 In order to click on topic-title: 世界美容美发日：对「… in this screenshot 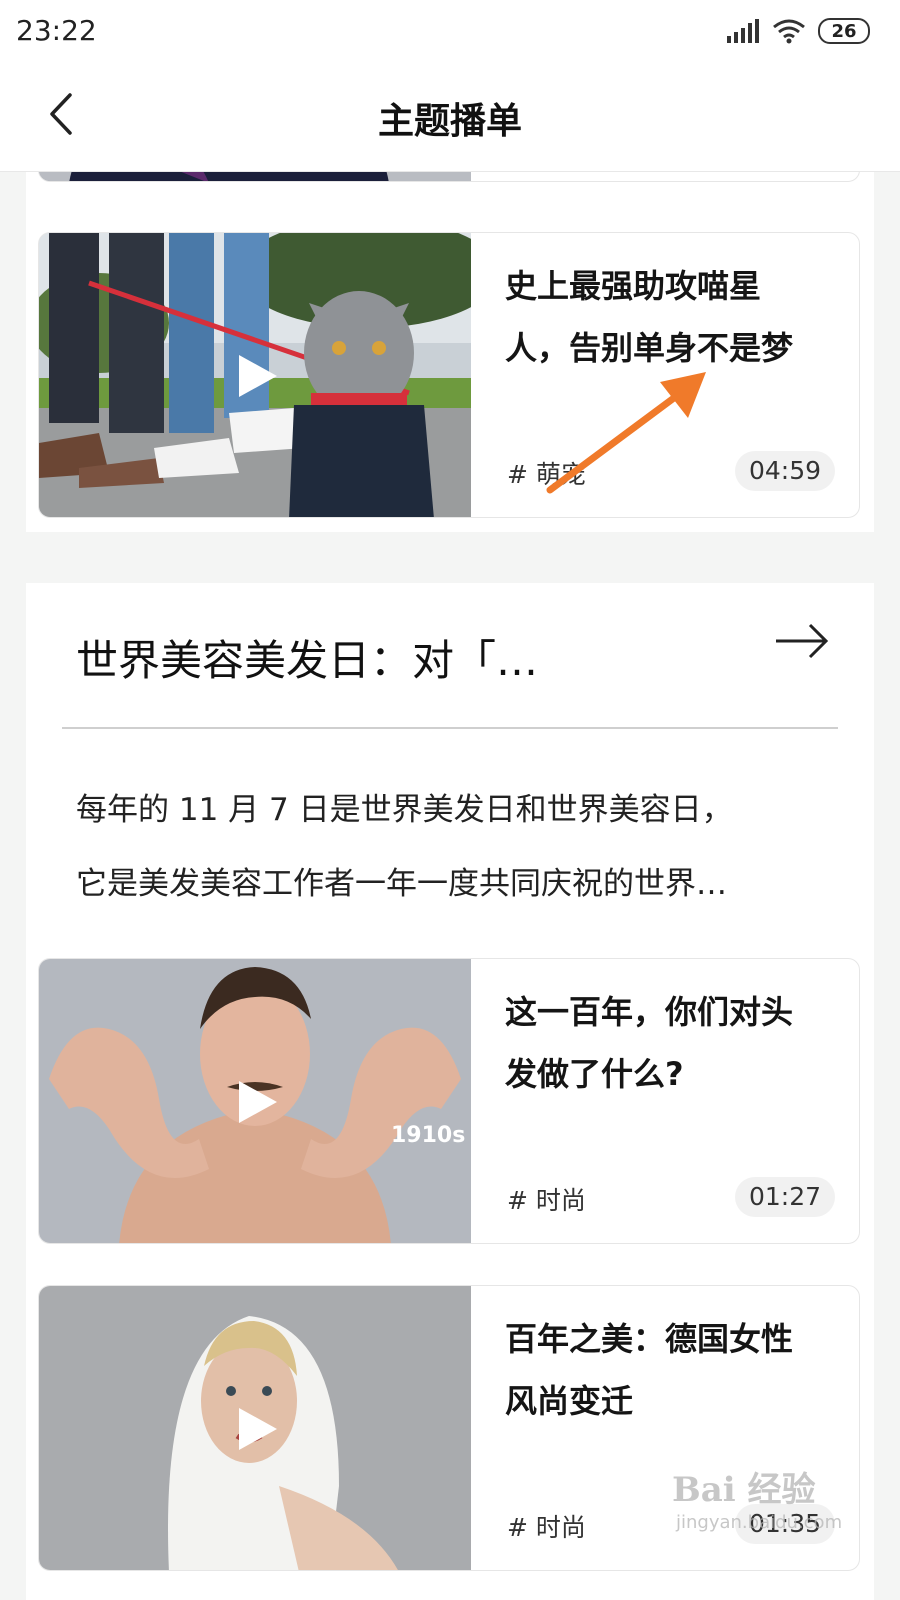, I will do `click(307, 657)`.